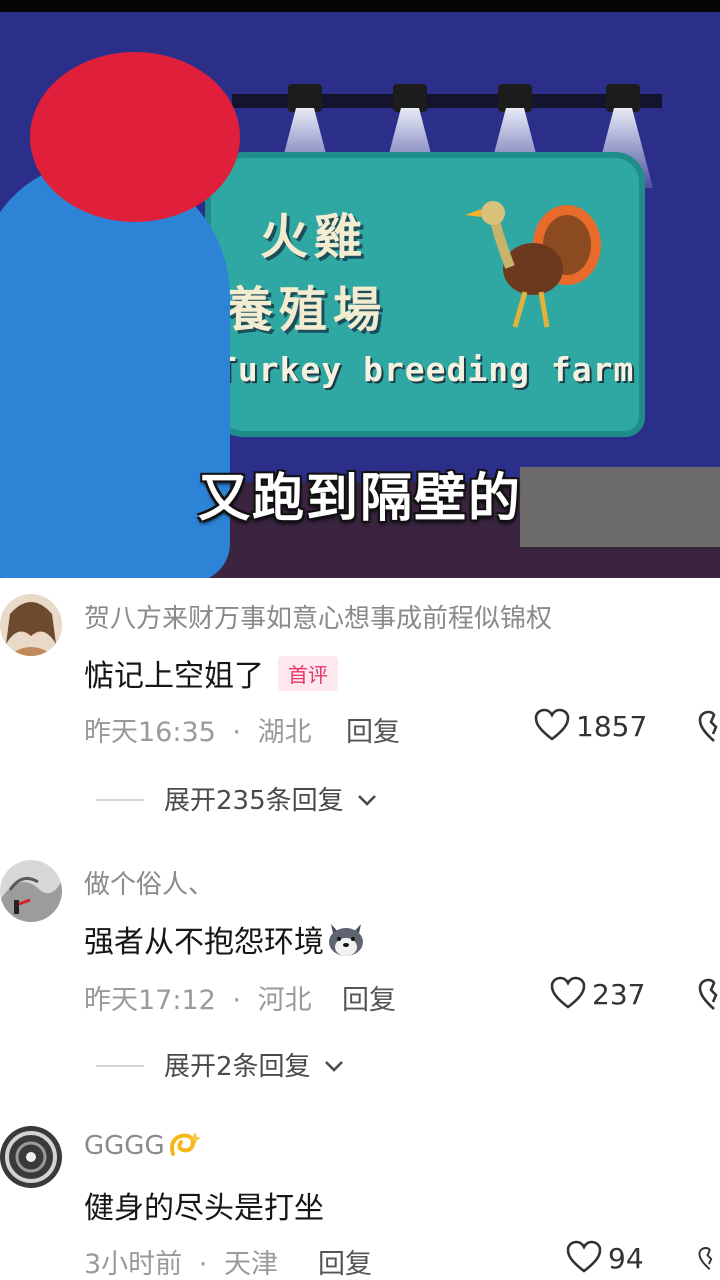 Image resolution: width=720 pixels, height=1280 pixels. Describe the element at coordinates (133, 1264) in the screenshot. I see `comment-time: 3小时前` at that location.